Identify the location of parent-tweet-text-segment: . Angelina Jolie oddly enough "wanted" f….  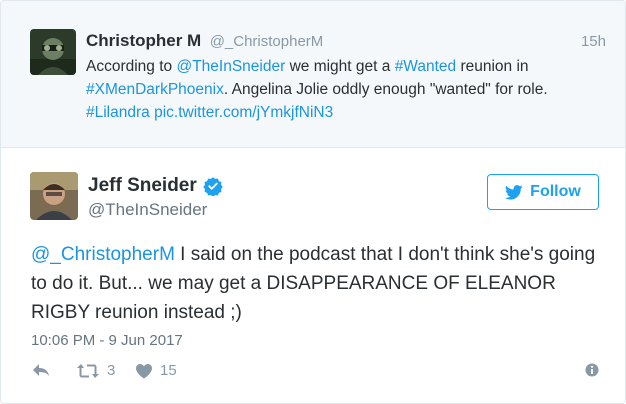
(385, 89).